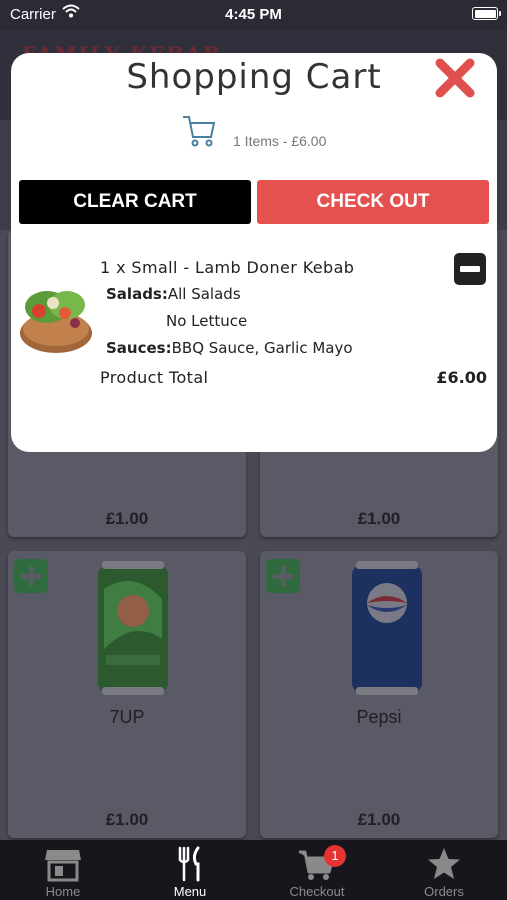 This screenshot has width=507, height=900. What do you see at coordinates (199, 133) in the screenshot?
I see `cart-icon` at bounding box center [199, 133].